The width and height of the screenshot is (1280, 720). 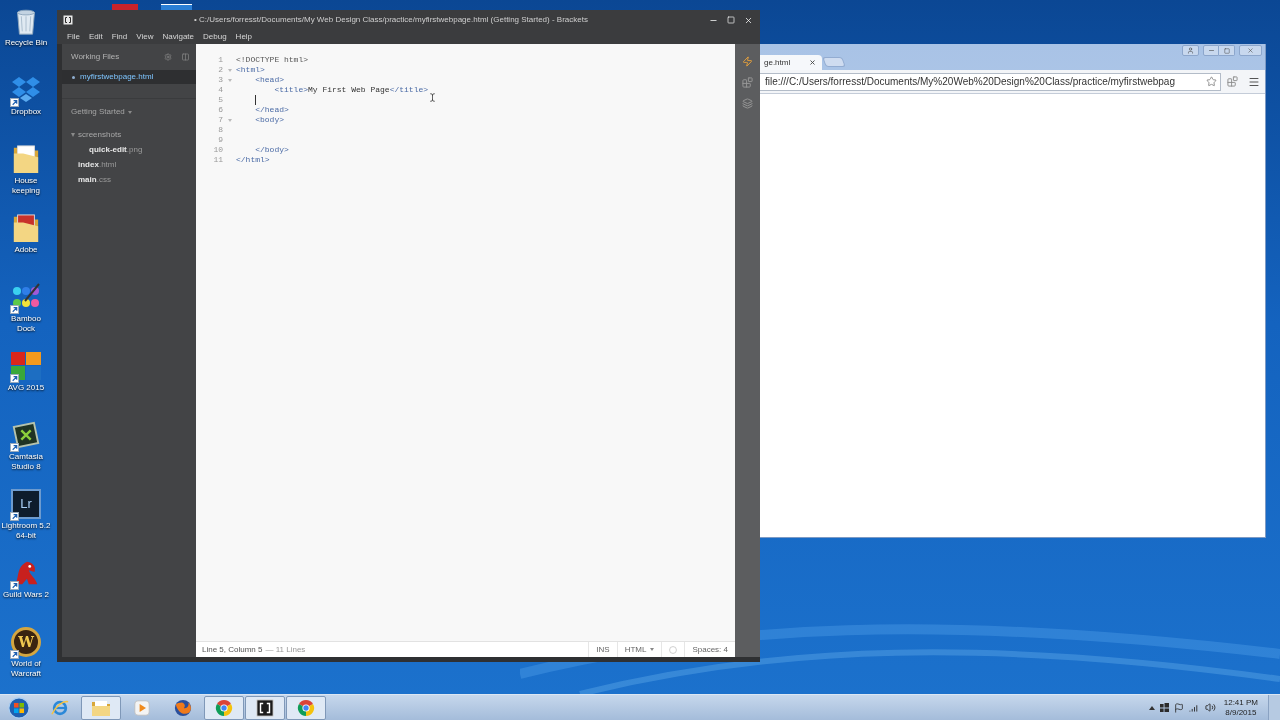 What do you see at coordinates (73, 134) in the screenshot?
I see `disclosure-triangle-icon` at bounding box center [73, 134].